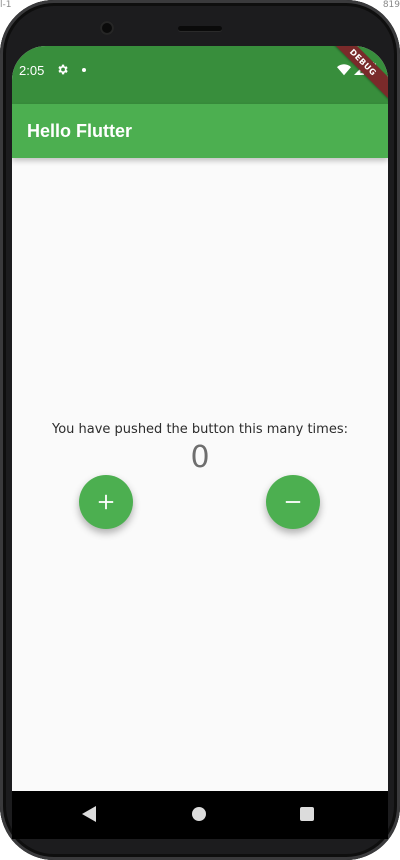 This screenshot has width=400, height=860. What do you see at coordinates (344, 70) in the screenshot?
I see `wifi-icon` at bounding box center [344, 70].